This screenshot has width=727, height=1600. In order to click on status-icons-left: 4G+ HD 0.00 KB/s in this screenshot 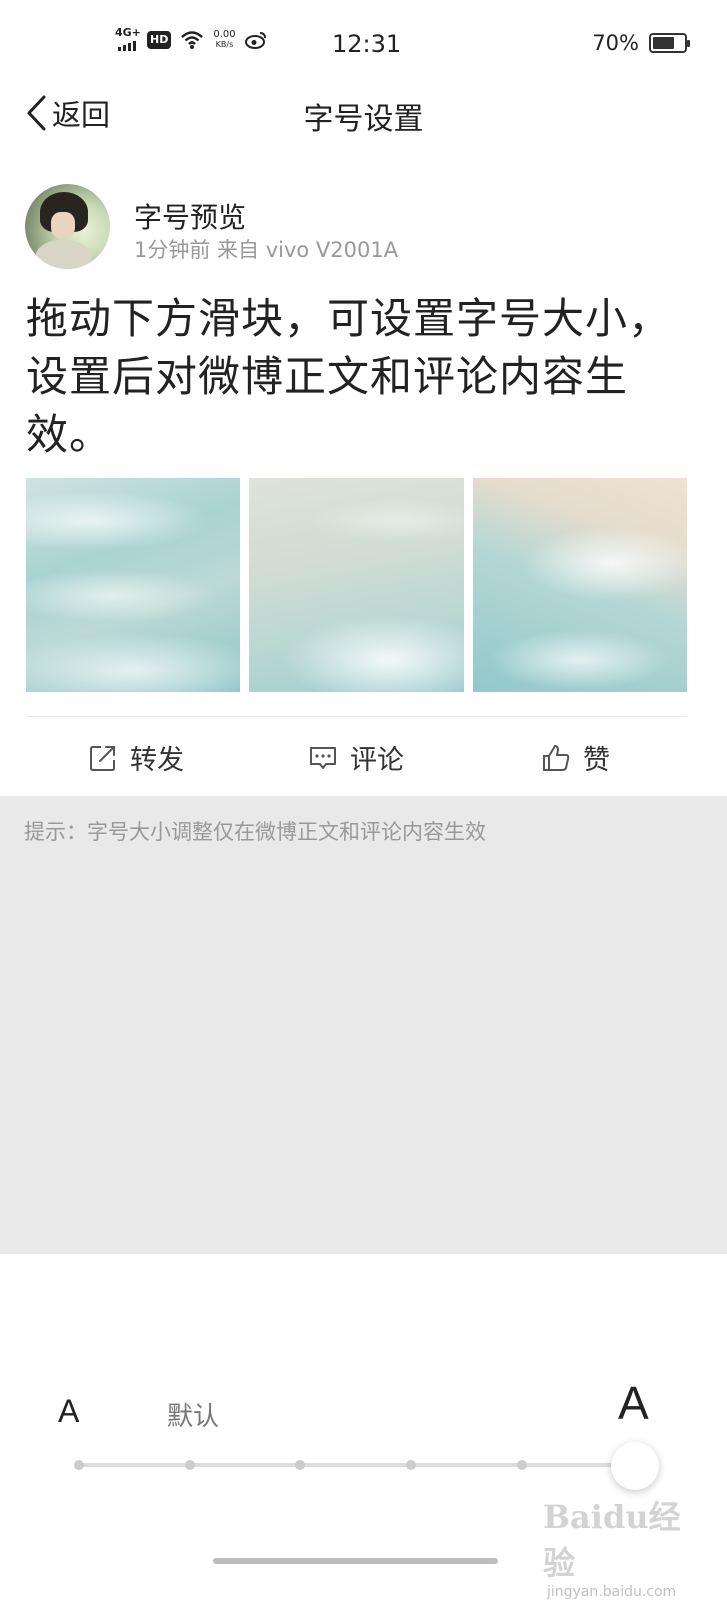, I will do `click(190, 39)`.